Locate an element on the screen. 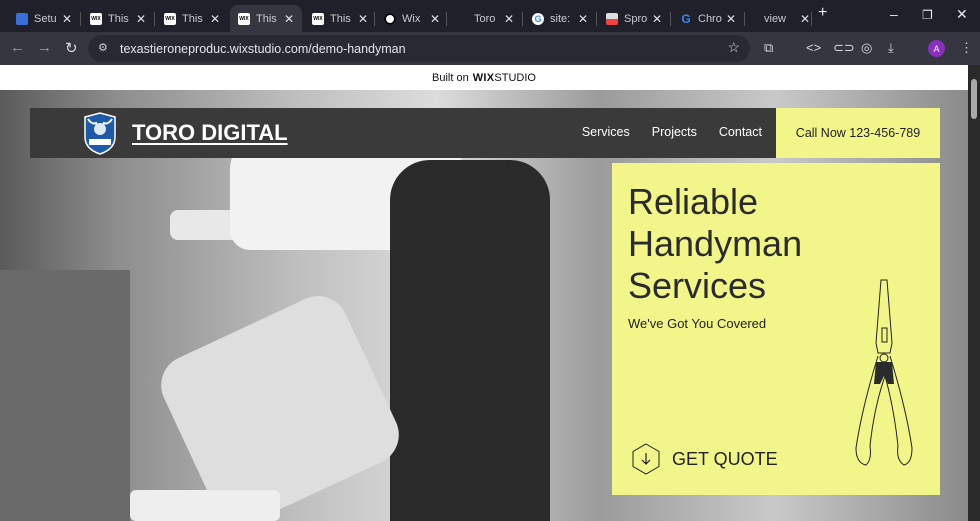 Image resolution: width=980 pixels, height=521 pixels. tab-label: view is located at coordinates (775, 18).